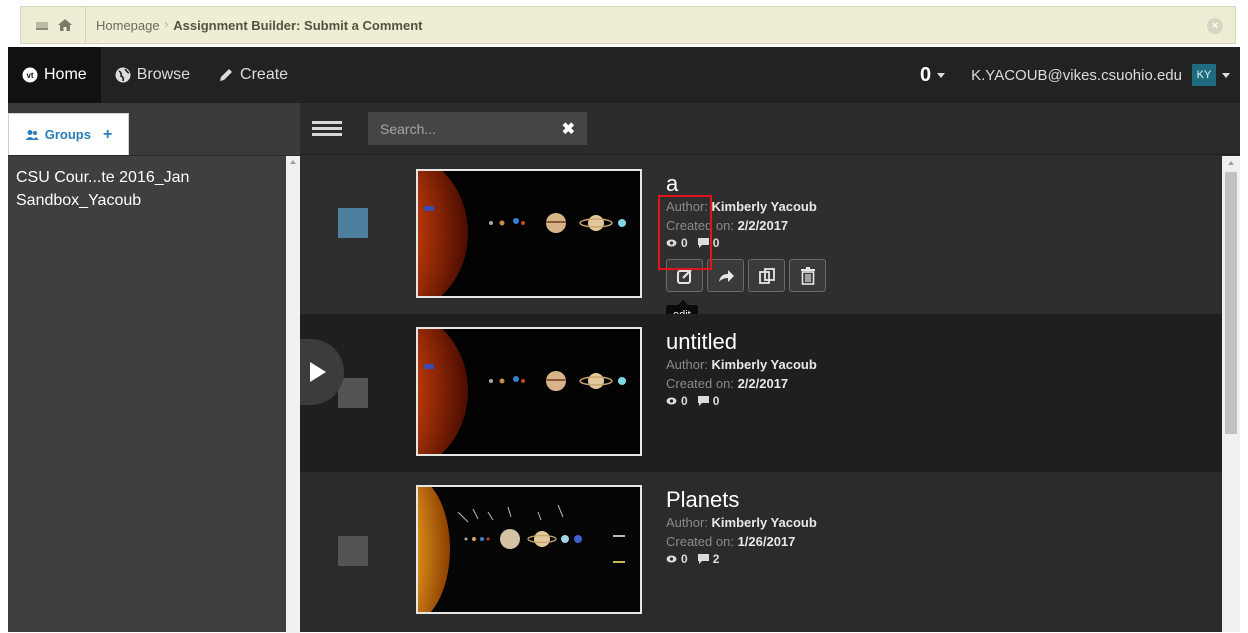  Describe the element at coordinates (226, 75) in the screenshot. I see `pencil-icon` at that location.